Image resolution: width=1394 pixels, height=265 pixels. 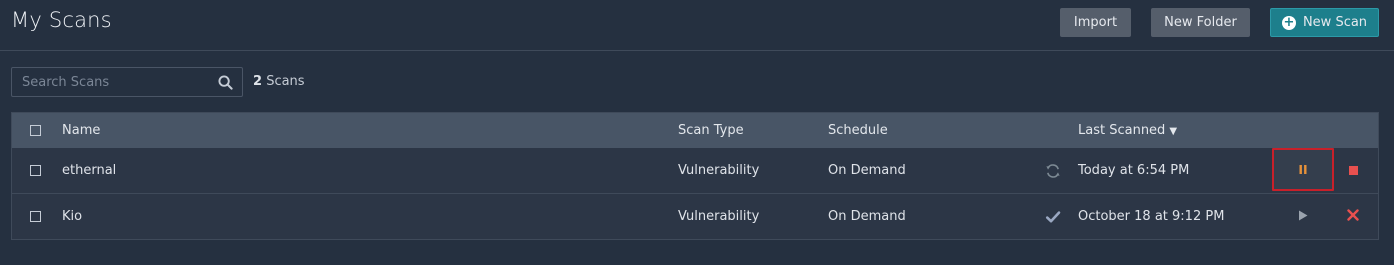 I want to click on search-box, so click(x=127, y=82).